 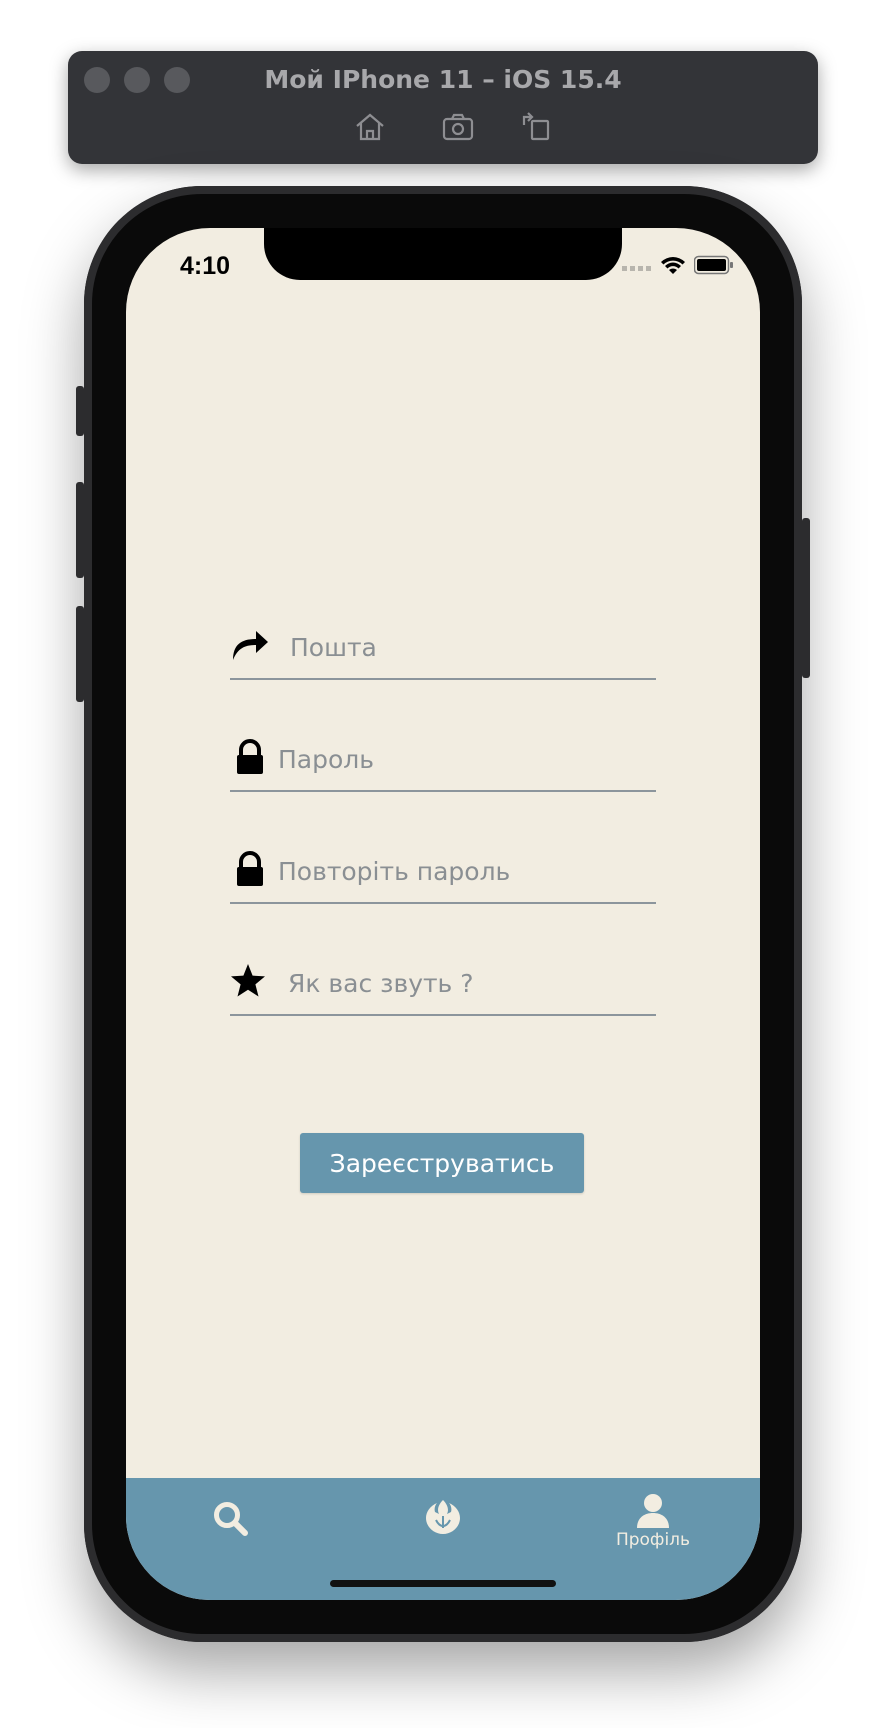 I want to click on power-button, so click(x=806, y=598).